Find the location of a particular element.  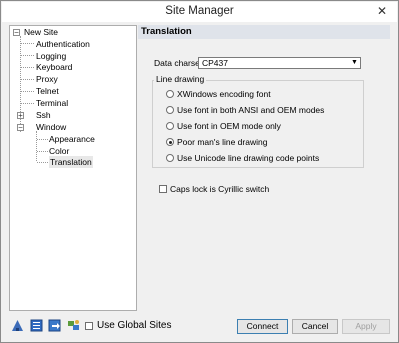

caps-lock-checkbox is located at coordinates (163, 189).